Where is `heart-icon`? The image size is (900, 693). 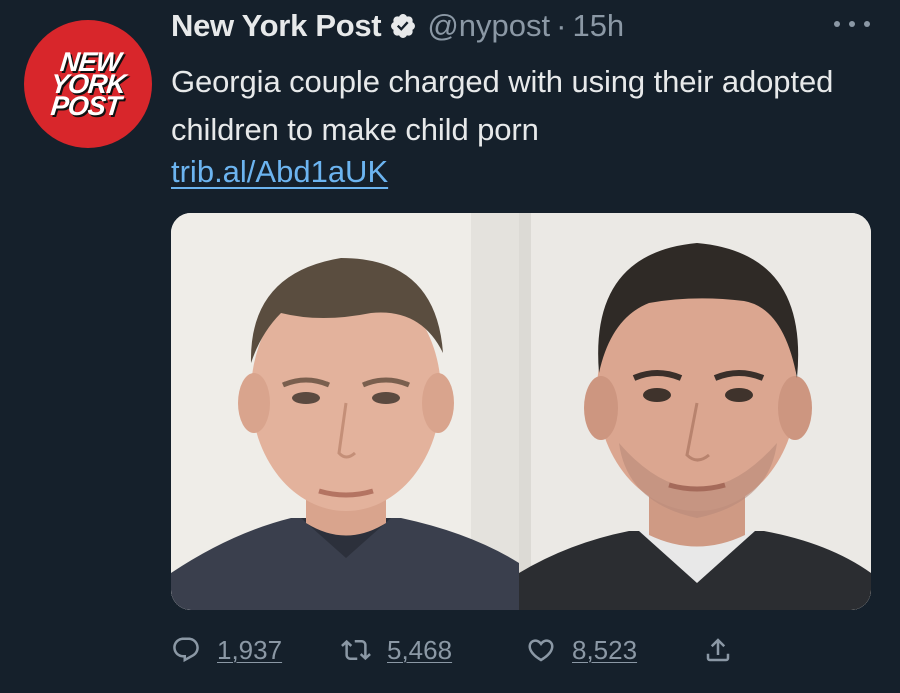 heart-icon is located at coordinates (541, 650).